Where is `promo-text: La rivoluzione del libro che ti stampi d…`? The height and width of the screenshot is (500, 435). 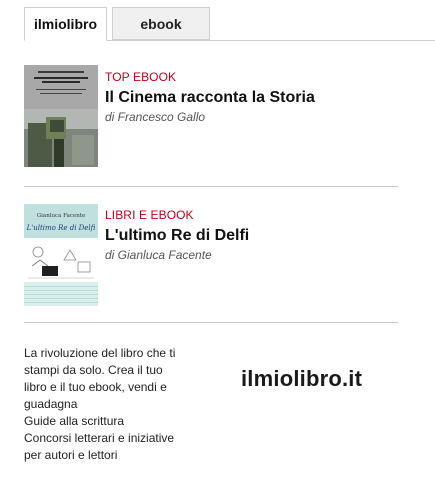
promo-text: La rivoluzione del libro che ti stampi d… is located at coordinates (124, 404).